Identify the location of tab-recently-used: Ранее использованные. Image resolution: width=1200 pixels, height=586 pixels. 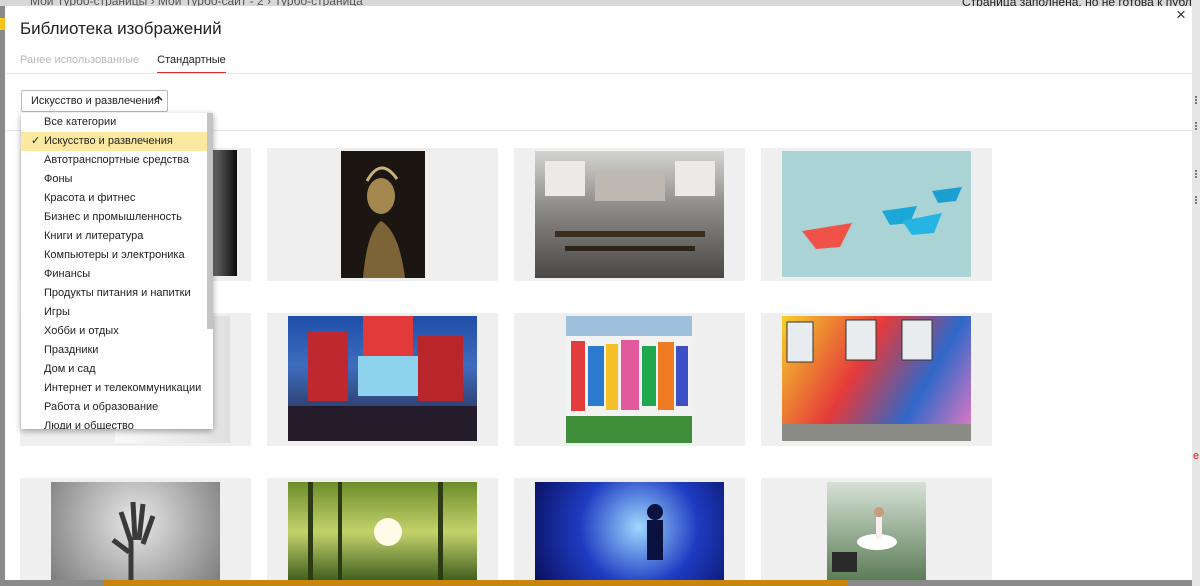
(79, 64).